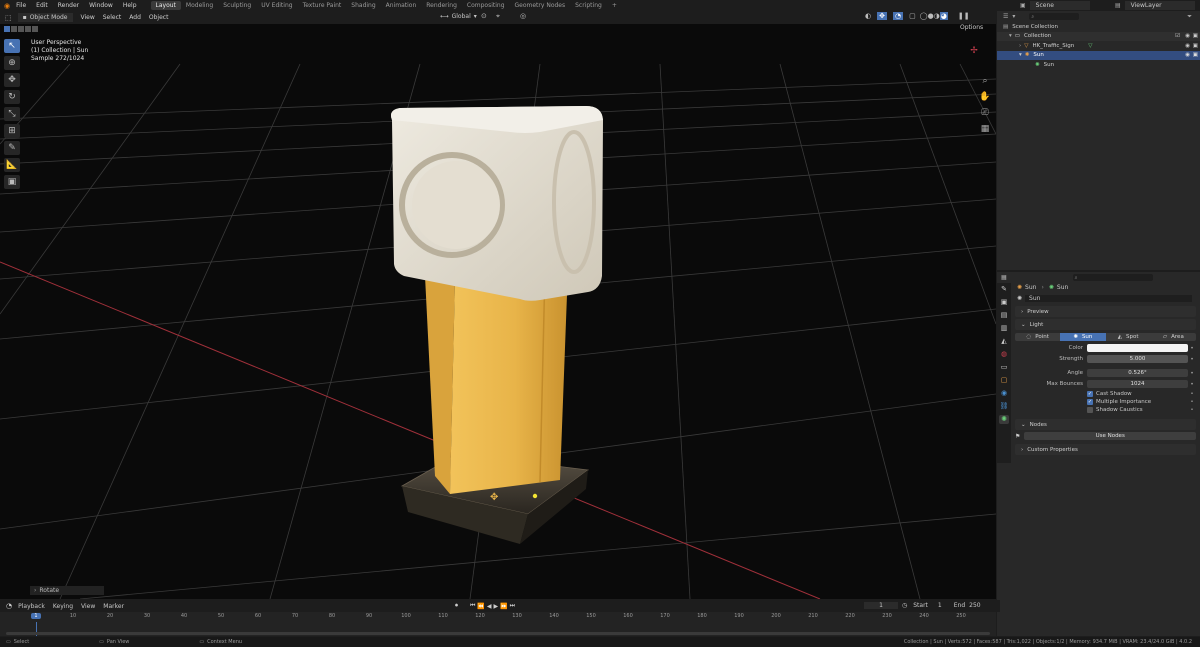 This screenshot has width=1200, height=647. I want to click on axis-gizmo-icon: ✢, so click(974, 51).